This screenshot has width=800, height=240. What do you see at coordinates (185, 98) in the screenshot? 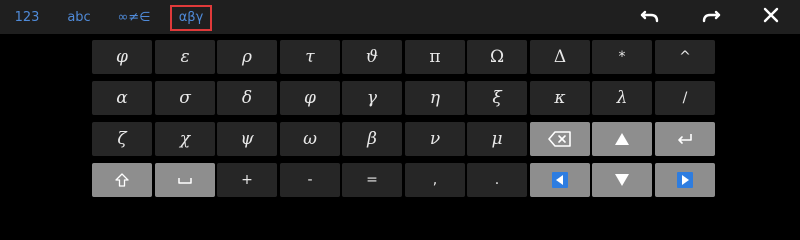
I see `key-sigma: σ` at bounding box center [185, 98].